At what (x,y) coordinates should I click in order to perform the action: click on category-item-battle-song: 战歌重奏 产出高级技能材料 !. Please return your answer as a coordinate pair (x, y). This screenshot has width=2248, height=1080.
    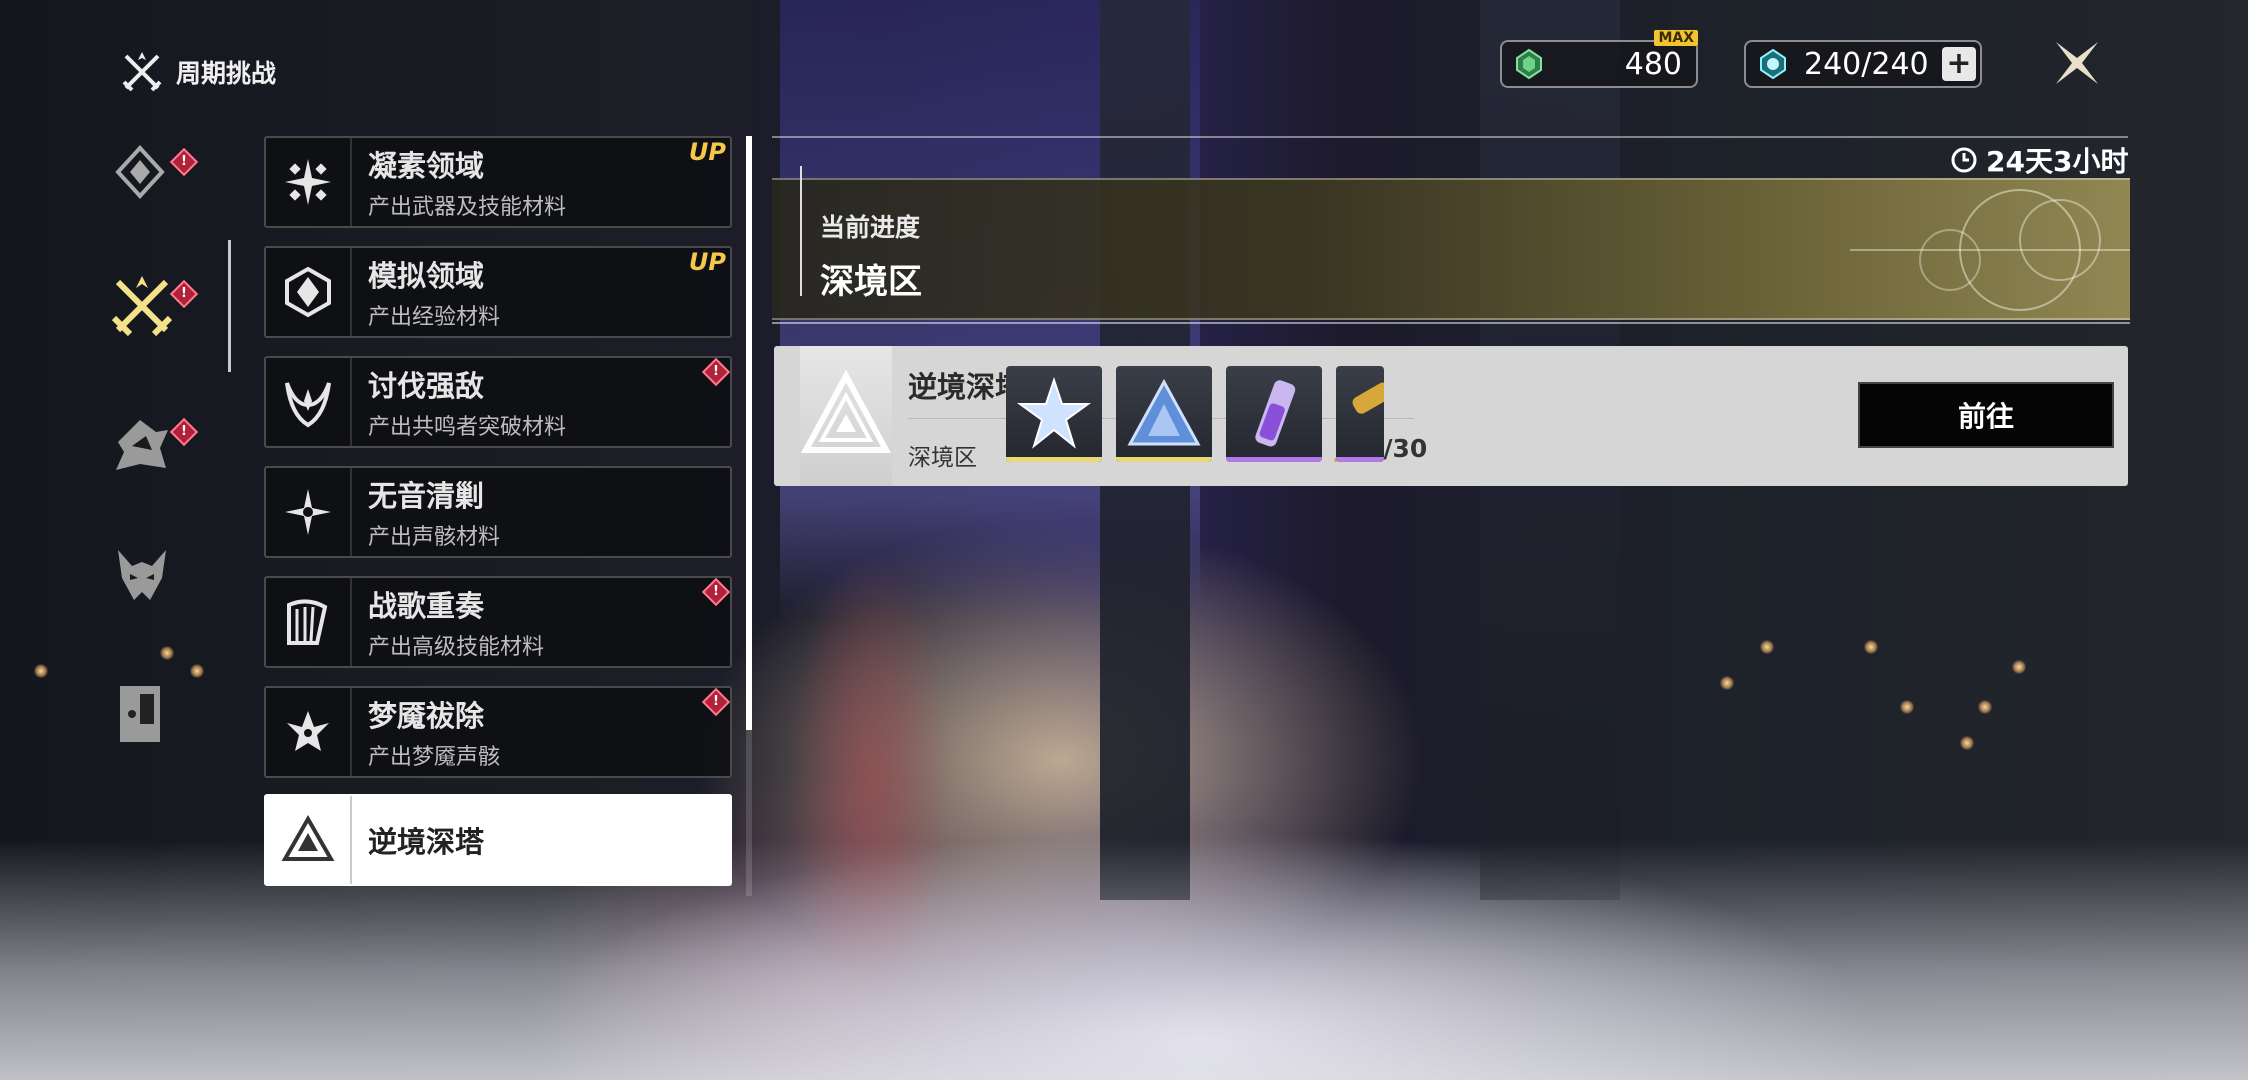
    Looking at the image, I should click on (498, 622).